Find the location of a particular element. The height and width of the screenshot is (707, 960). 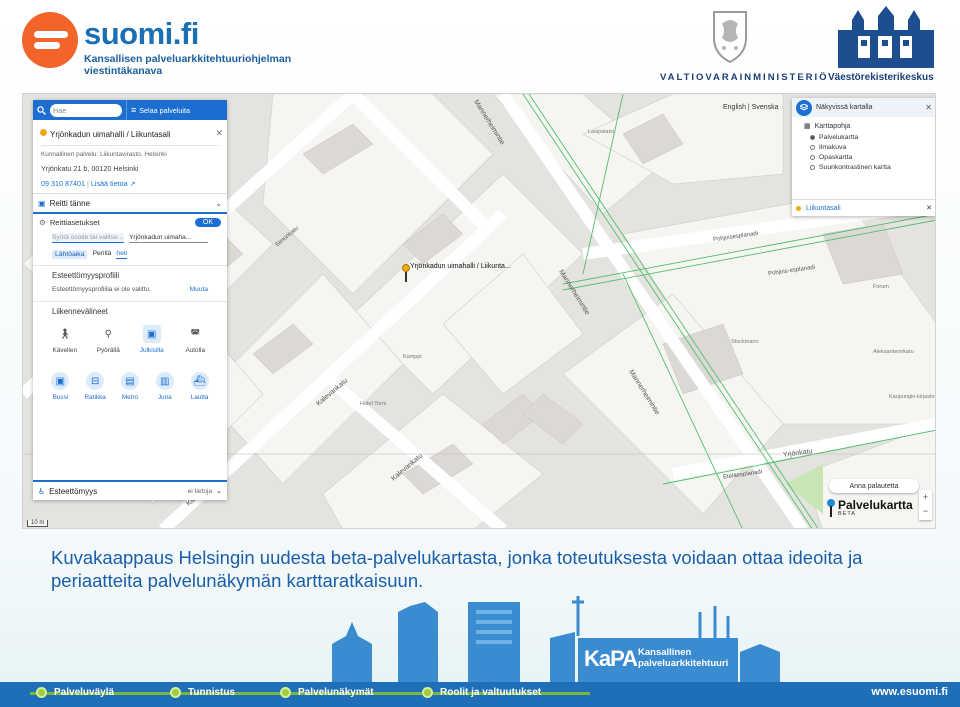

layers-header-label: Näkyvissä kartalla is located at coordinates (844, 107).